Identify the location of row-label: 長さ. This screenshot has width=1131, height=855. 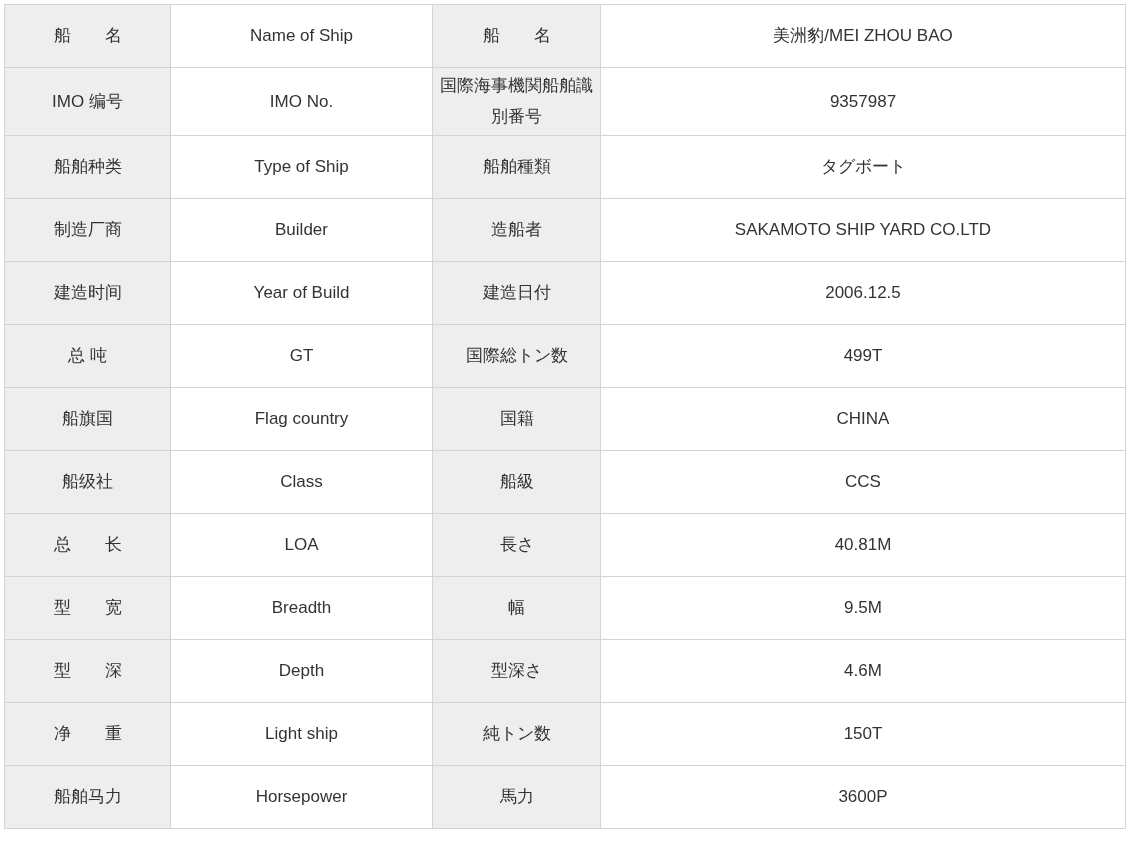
(516, 545).